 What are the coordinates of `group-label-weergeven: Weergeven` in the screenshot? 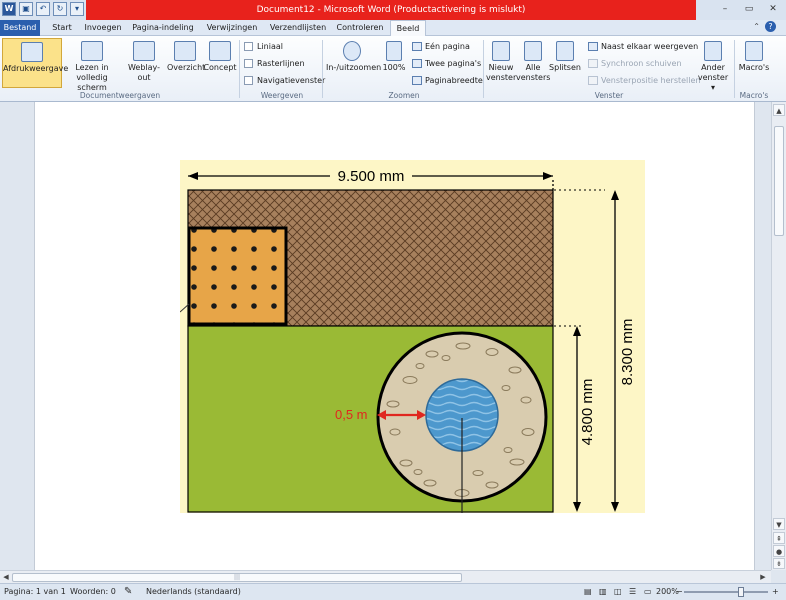 It's located at (282, 95).